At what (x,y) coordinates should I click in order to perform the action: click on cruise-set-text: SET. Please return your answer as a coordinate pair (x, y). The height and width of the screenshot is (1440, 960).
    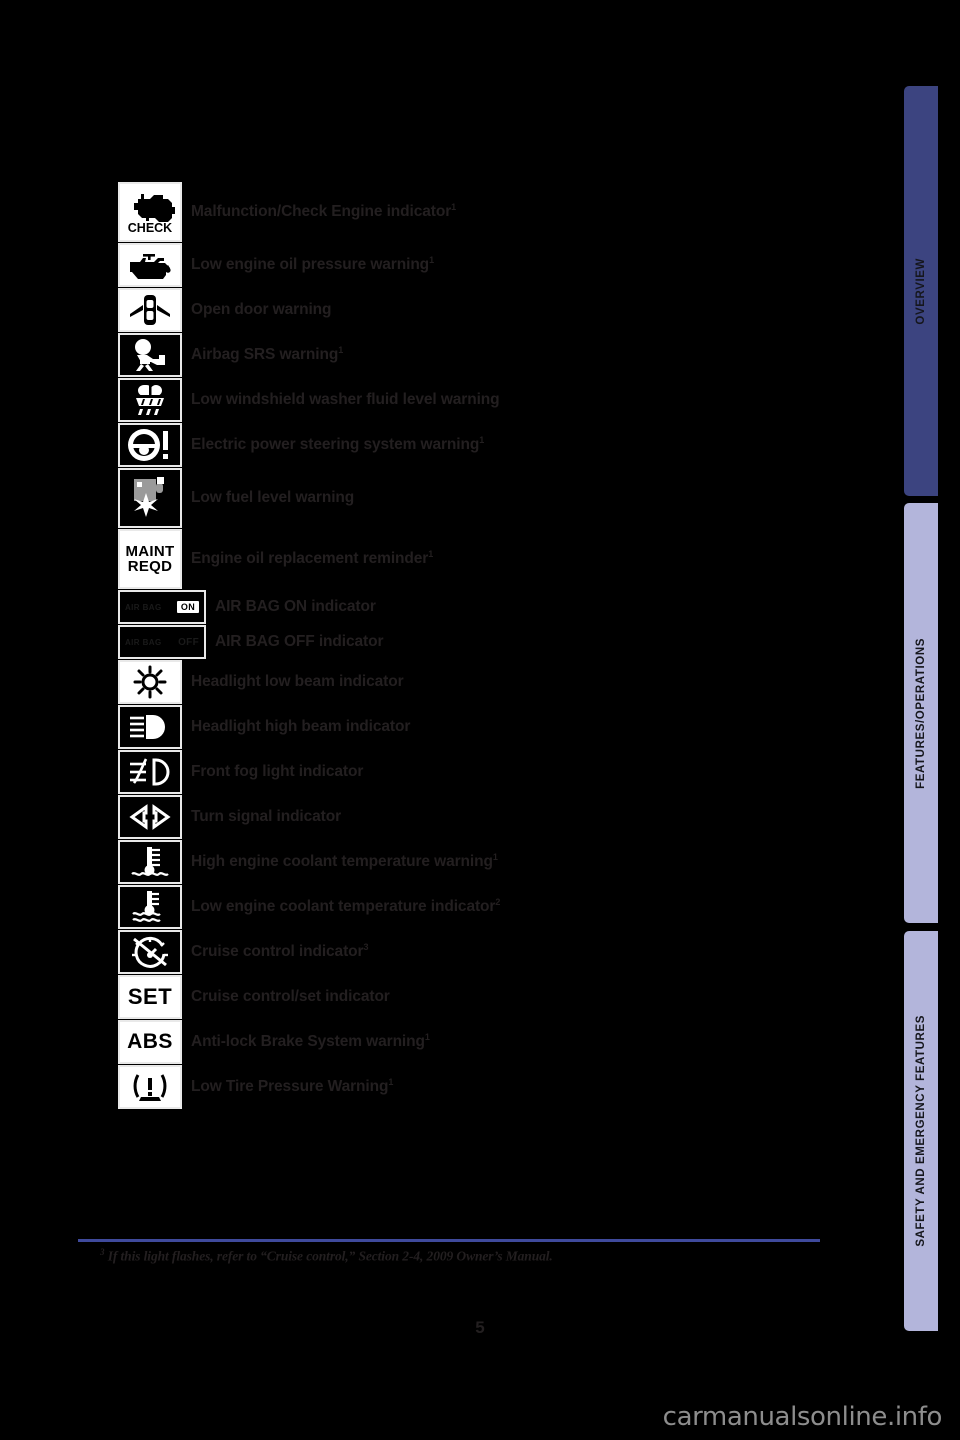
    Looking at the image, I should click on (150, 996).